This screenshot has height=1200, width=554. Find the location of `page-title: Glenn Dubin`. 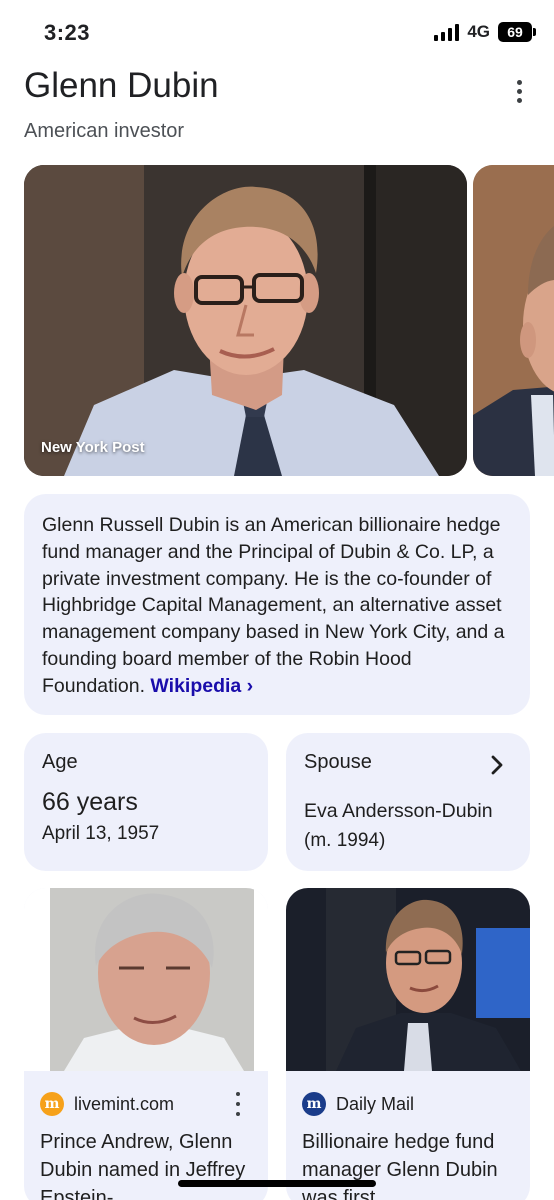

page-title: Glenn Dubin is located at coordinates (121, 85).